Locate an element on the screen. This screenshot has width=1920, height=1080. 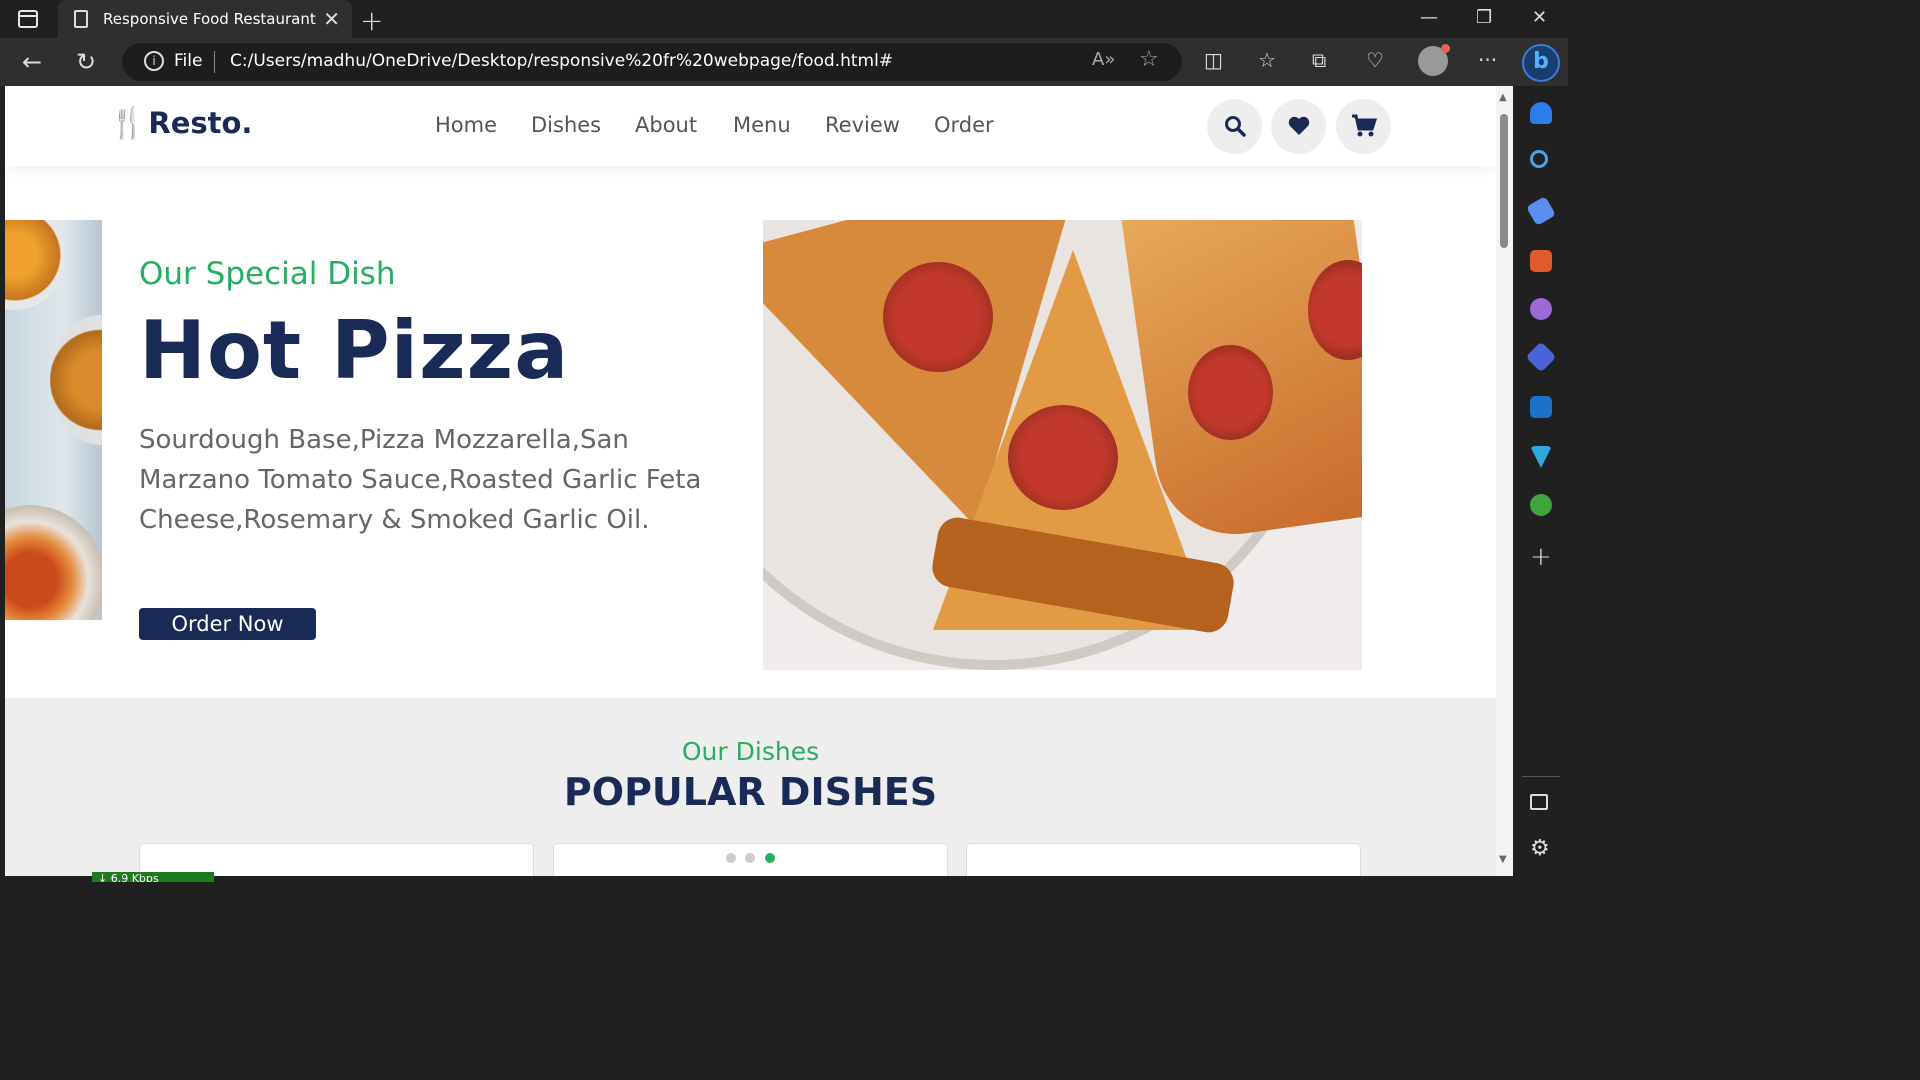
tab-strip: Responsive Food Restaurant ✕ + — ❐ ✕ is located at coordinates (784, 19).